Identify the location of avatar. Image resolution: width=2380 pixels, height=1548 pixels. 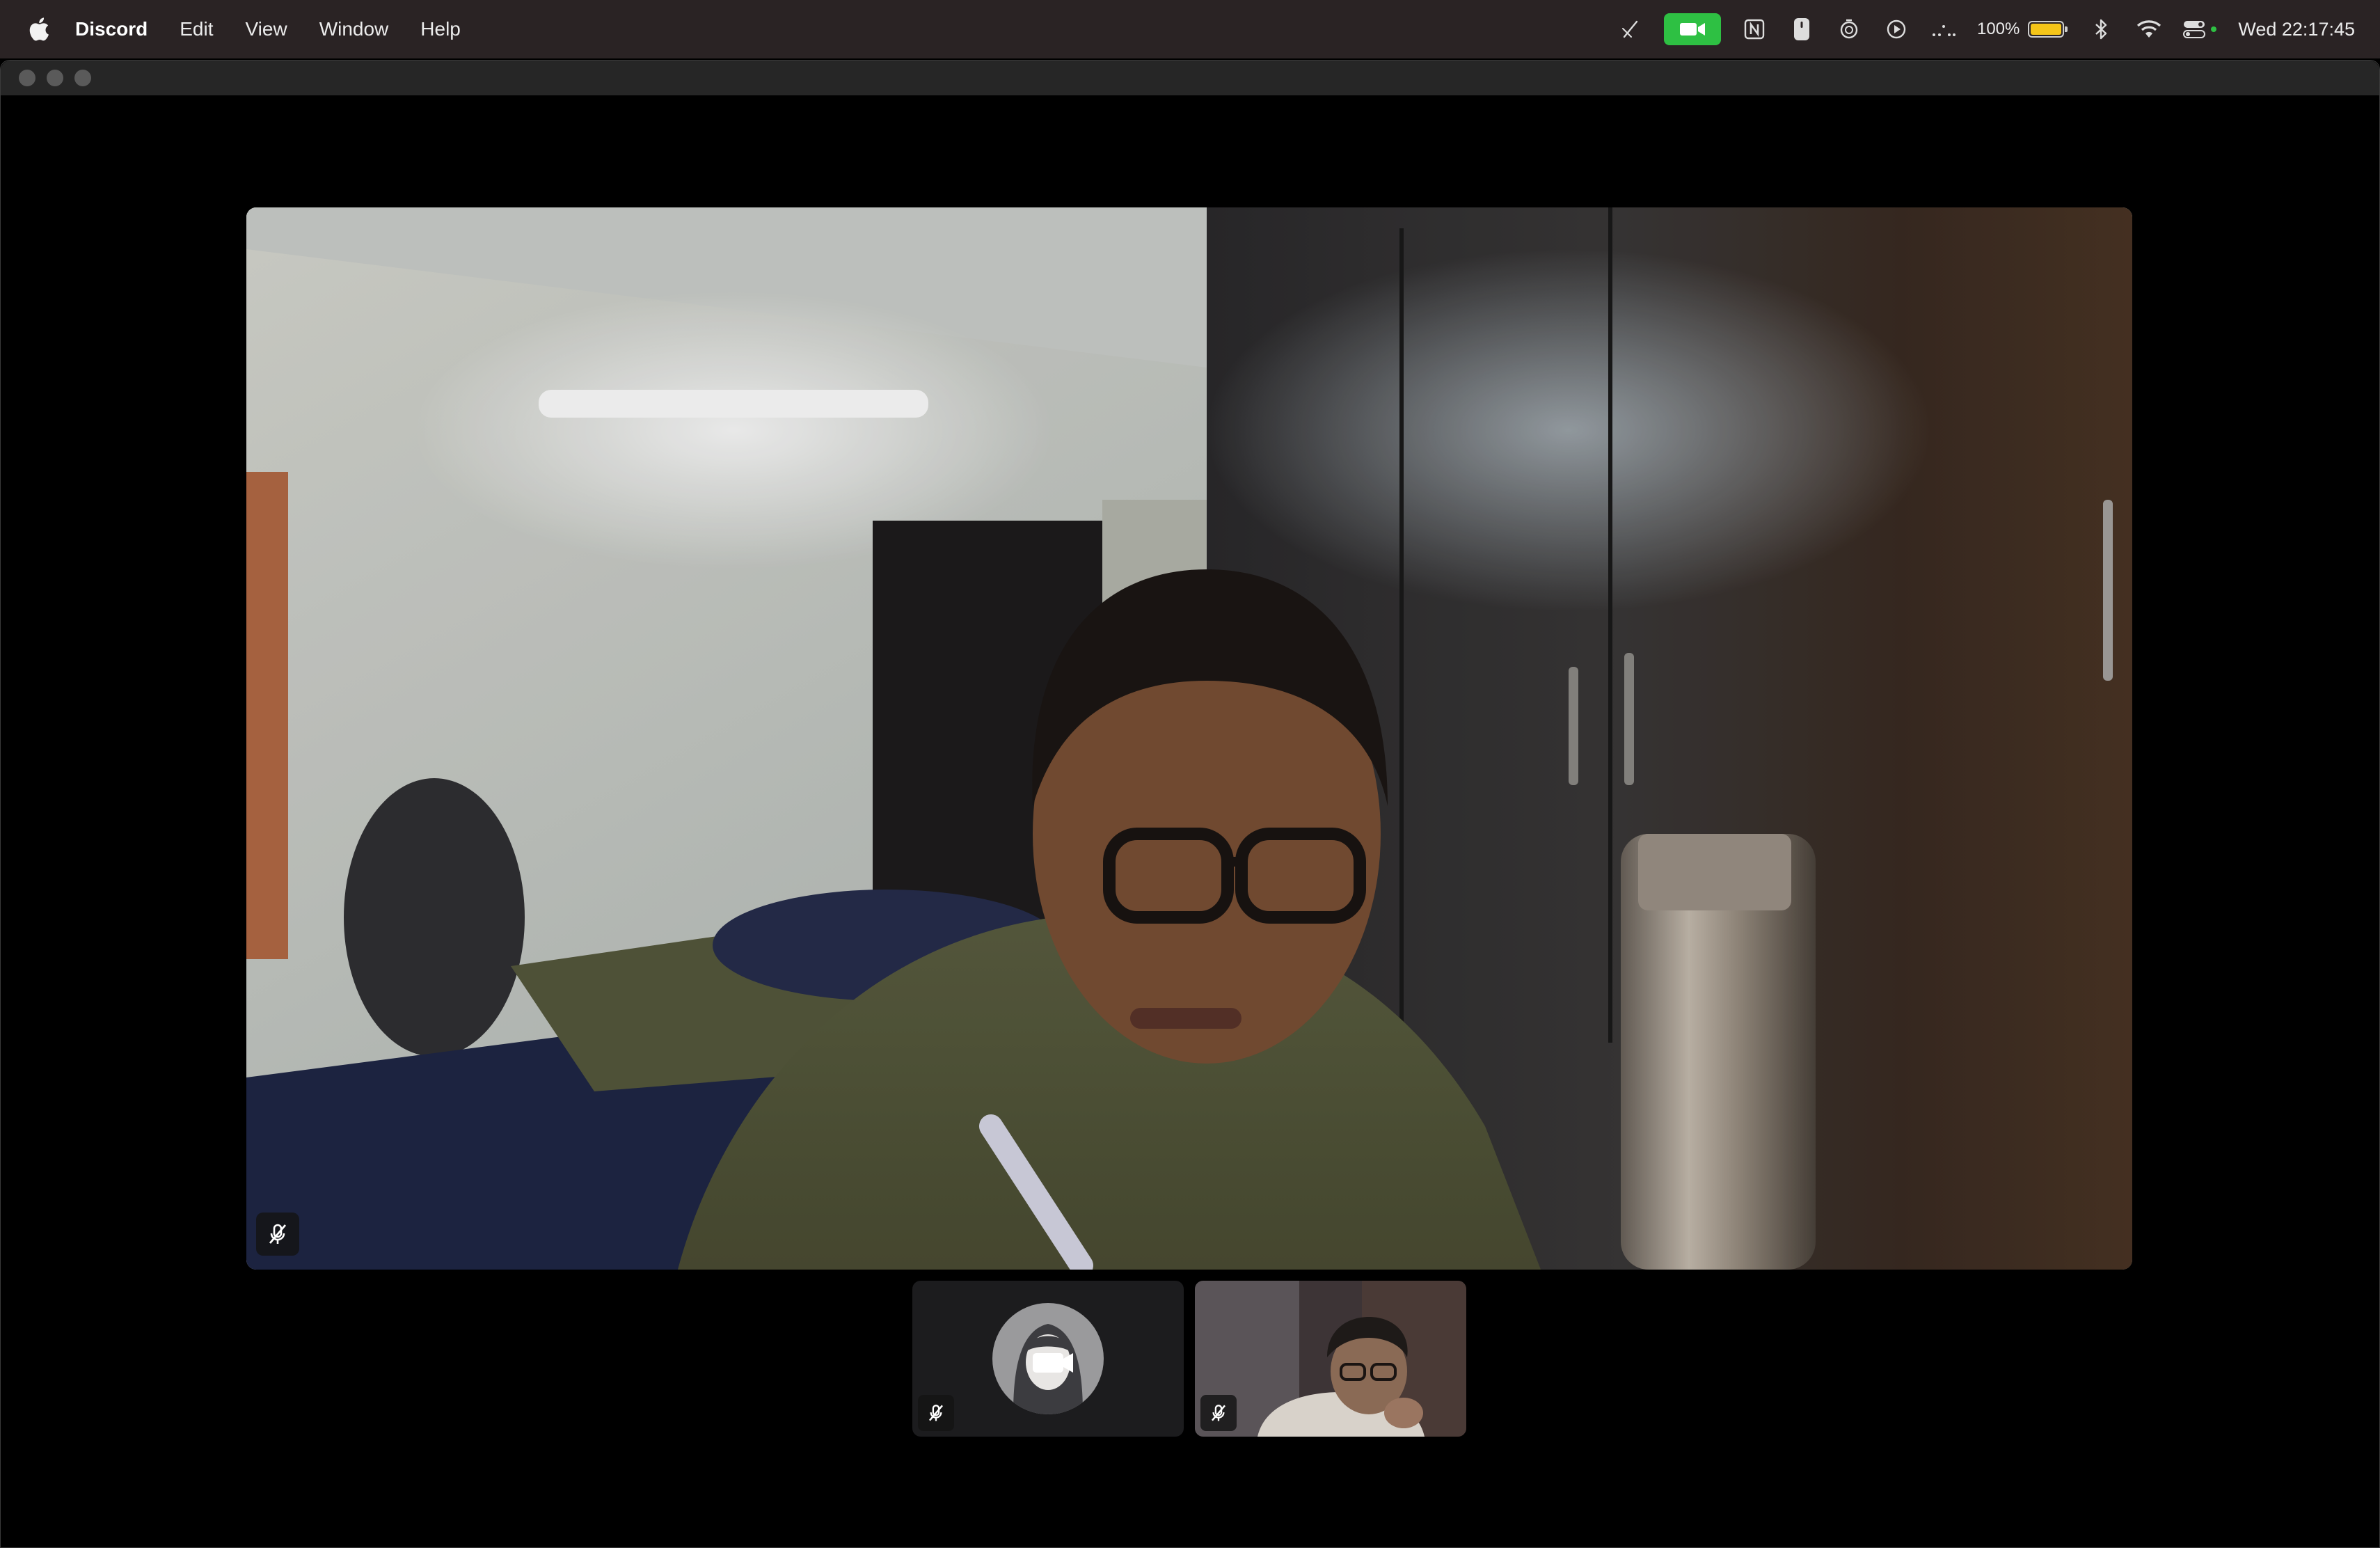
(1048, 1358).